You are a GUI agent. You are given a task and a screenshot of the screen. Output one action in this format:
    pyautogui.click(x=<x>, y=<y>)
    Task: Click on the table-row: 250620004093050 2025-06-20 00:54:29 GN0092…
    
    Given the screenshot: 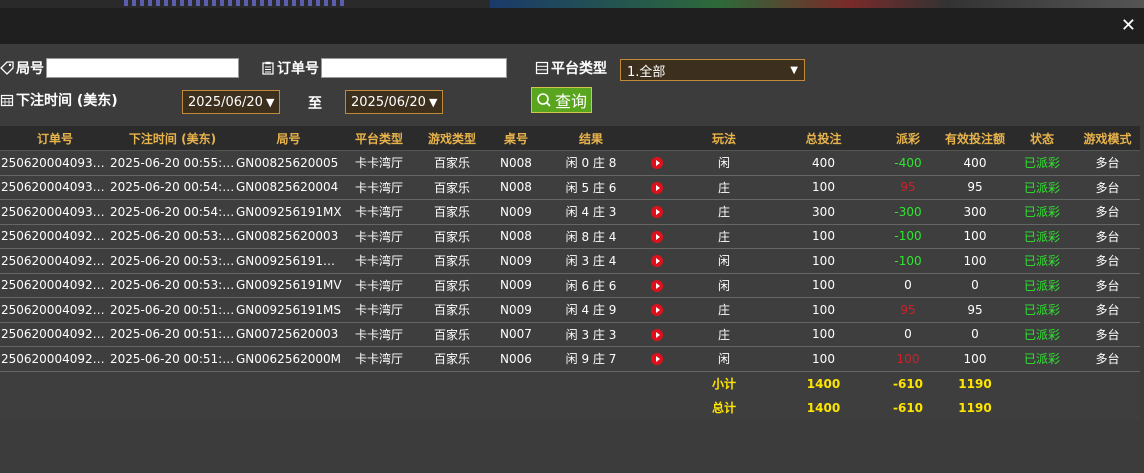 What is the action you would take?
    pyautogui.click(x=570, y=212)
    